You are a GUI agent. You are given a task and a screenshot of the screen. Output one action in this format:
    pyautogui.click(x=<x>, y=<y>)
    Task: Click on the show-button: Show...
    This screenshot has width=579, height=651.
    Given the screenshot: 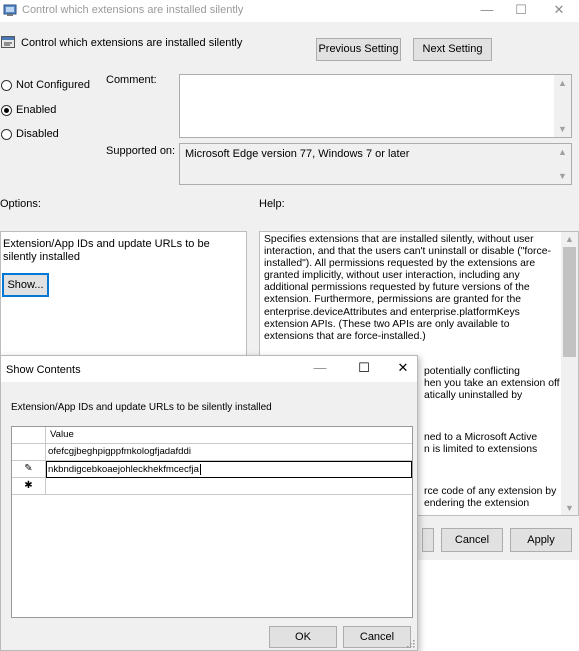 What is the action you would take?
    pyautogui.click(x=25, y=285)
    